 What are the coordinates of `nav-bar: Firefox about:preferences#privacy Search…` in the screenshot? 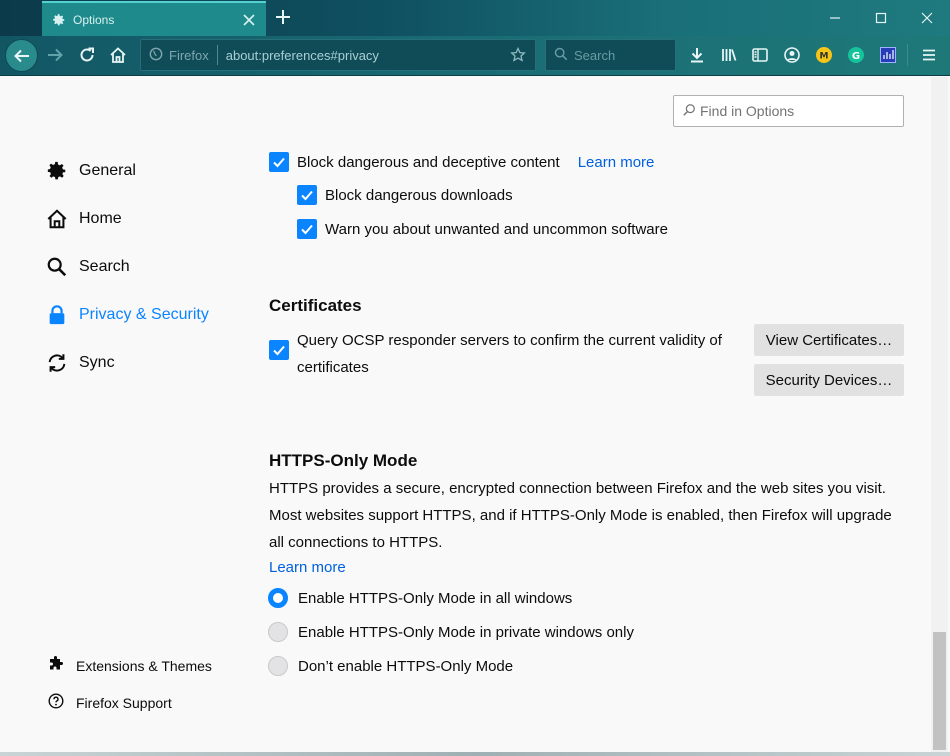 It's located at (475, 56).